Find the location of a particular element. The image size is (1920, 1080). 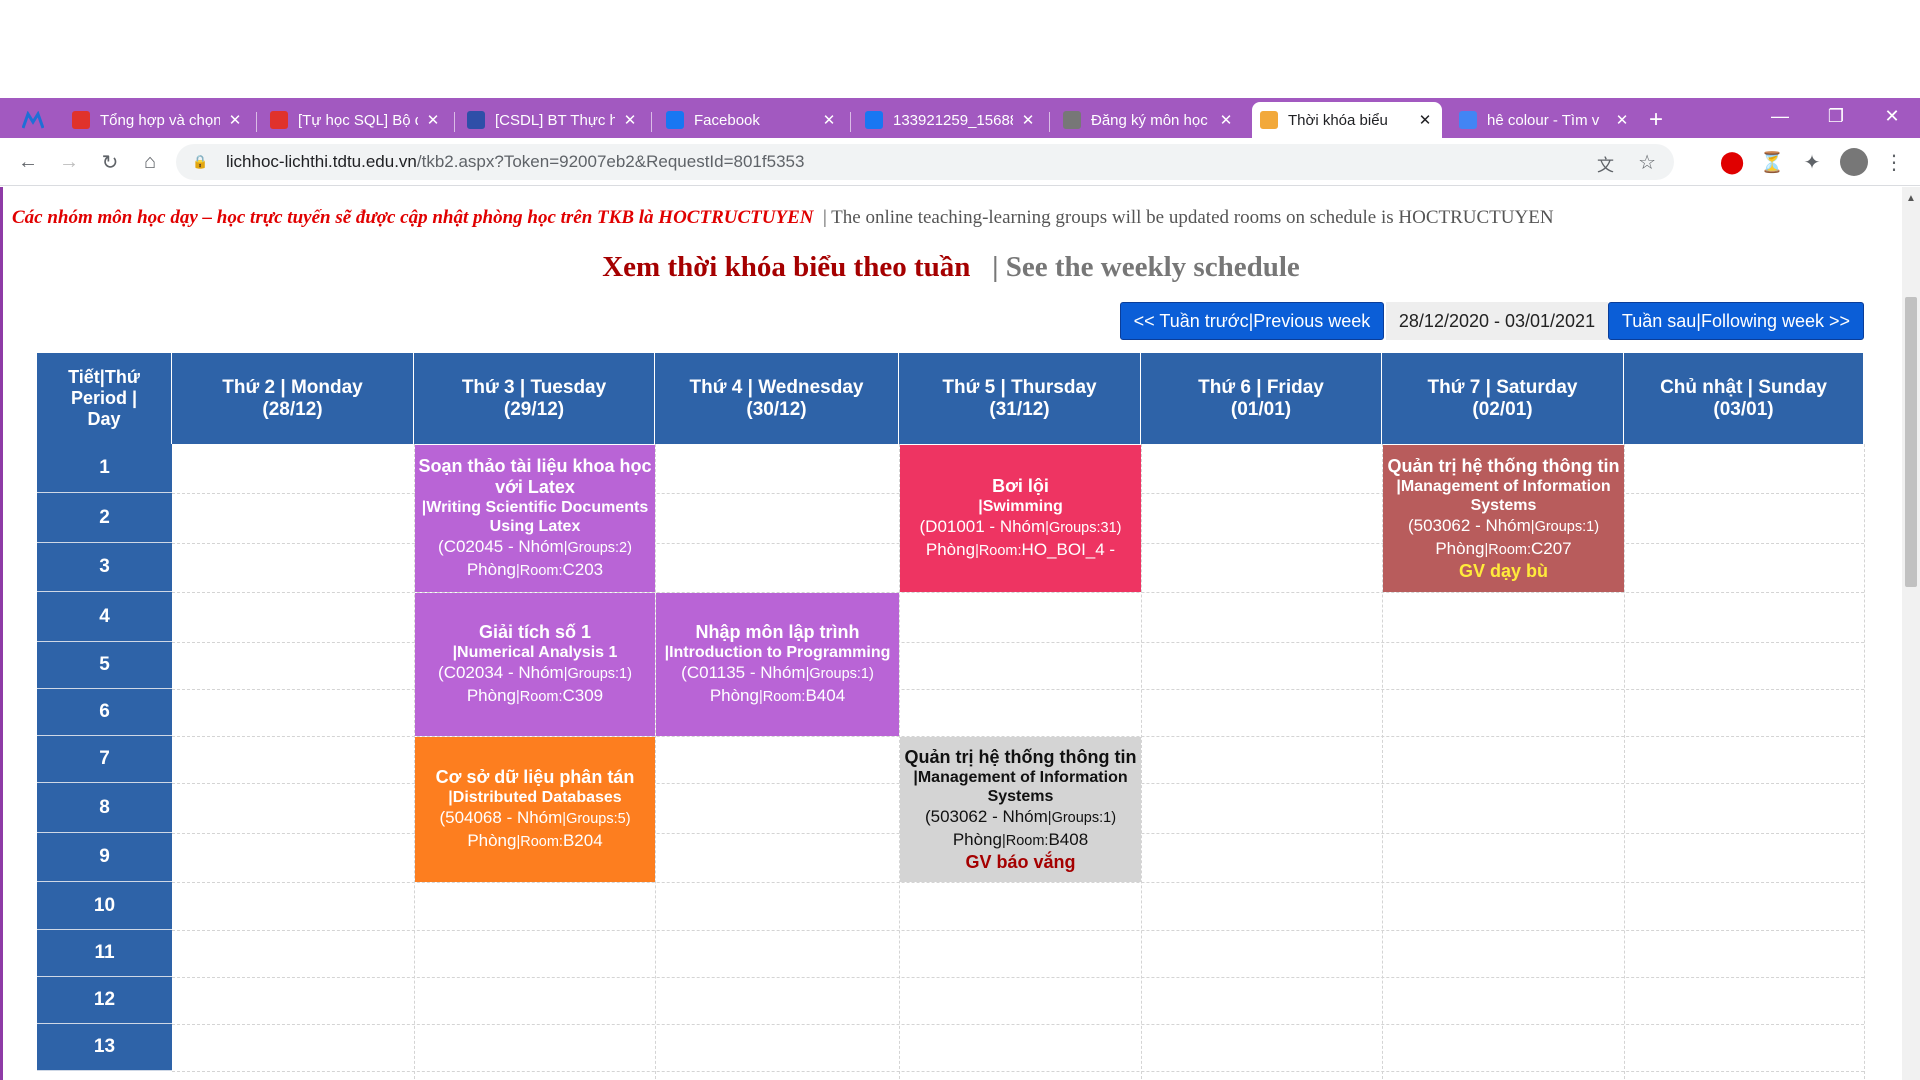

download-extension-icon: ⏳ is located at coordinates (1772, 162).